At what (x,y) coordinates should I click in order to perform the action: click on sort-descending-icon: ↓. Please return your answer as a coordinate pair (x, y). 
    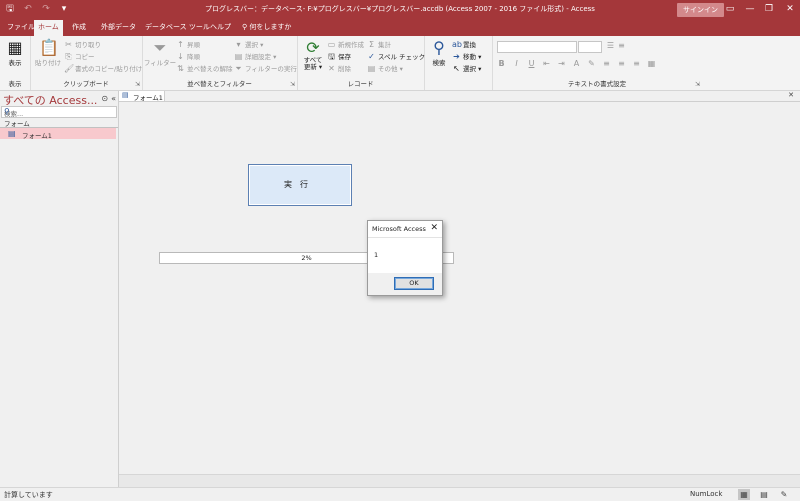
    Looking at the image, I should click on (180, 56).